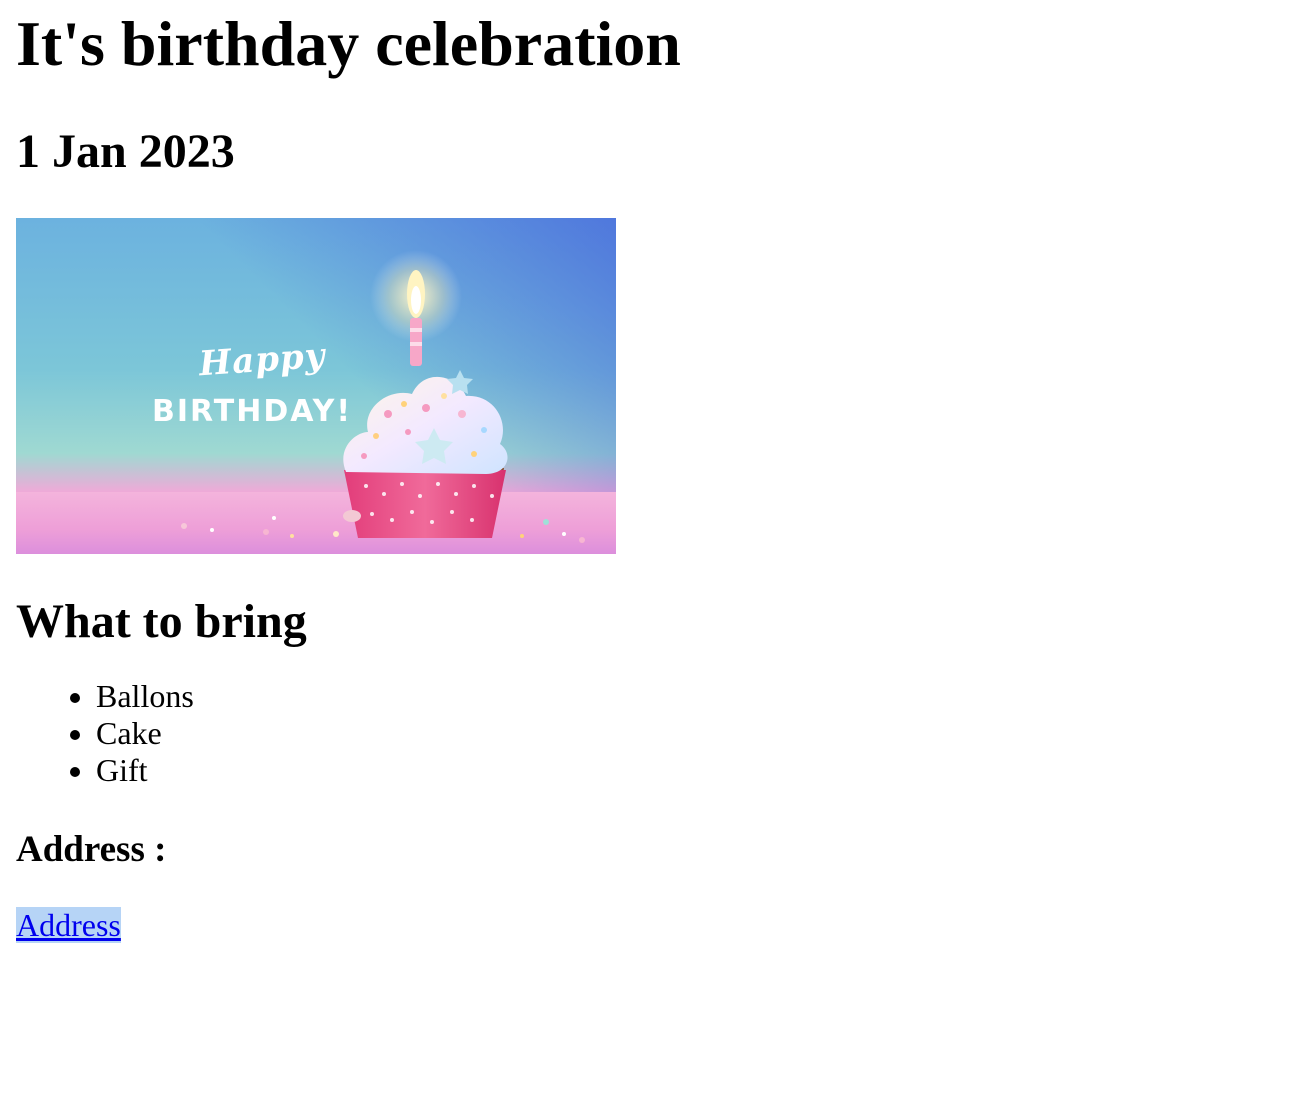  What do you see at coordinates (689, 733) in the screenshot?
I see `list-item: Cake` at bounding box center [689, 733].